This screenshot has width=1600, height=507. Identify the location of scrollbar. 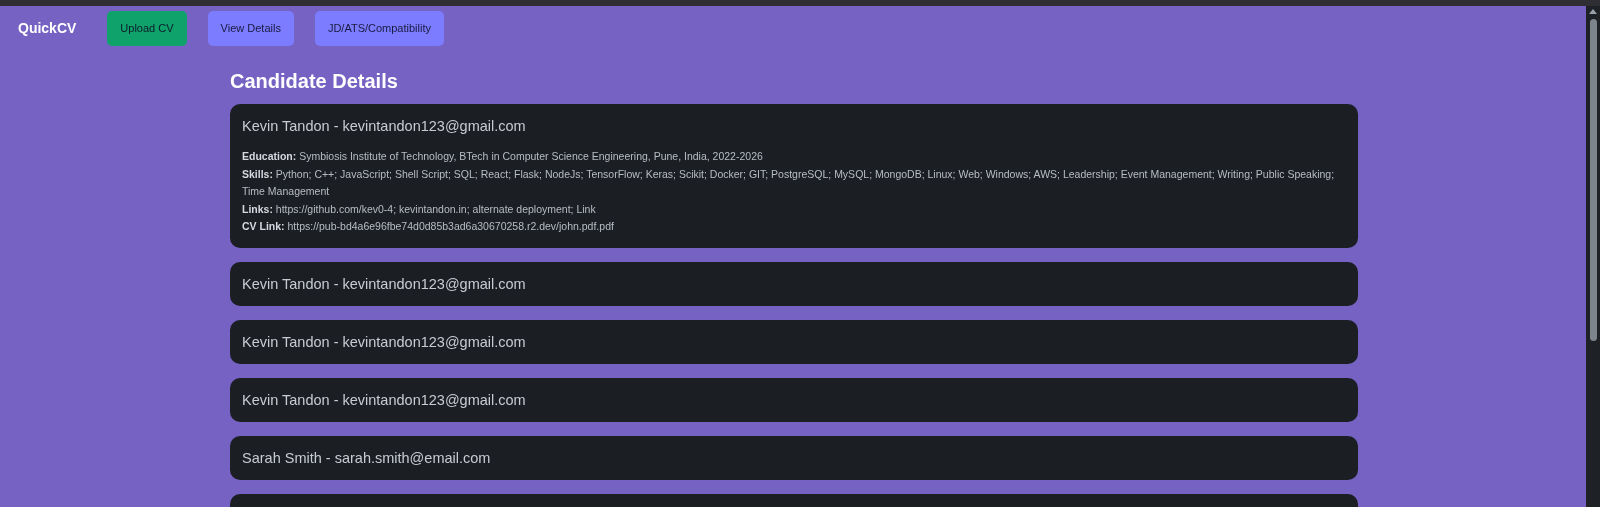
(1593, 256).